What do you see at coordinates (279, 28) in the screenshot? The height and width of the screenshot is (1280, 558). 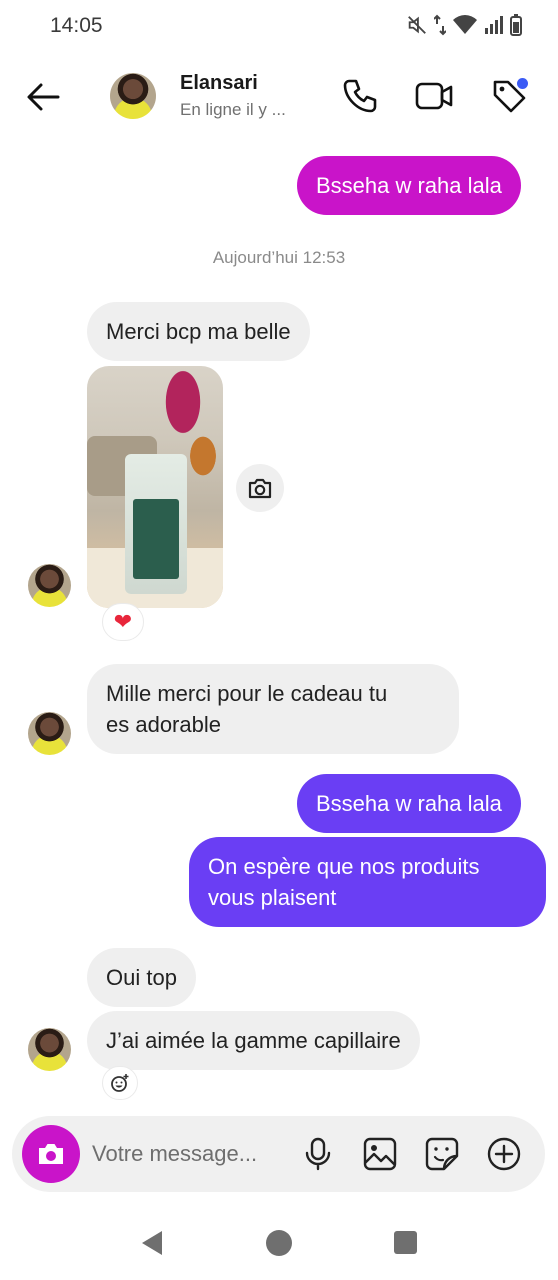 I see `status-bar: 14:05` at bounding box center [279, 28].